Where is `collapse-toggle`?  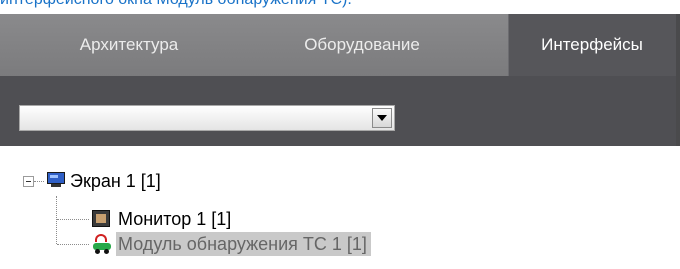
collapse-toggle is located at coordinates (28, 181).